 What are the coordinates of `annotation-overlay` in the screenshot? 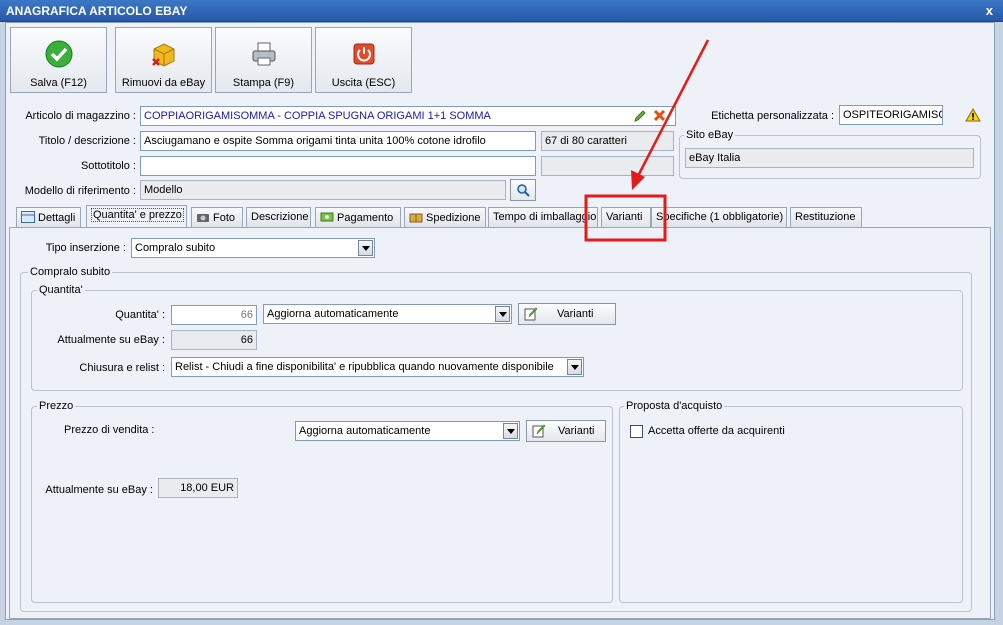 It's located at (647, 140).